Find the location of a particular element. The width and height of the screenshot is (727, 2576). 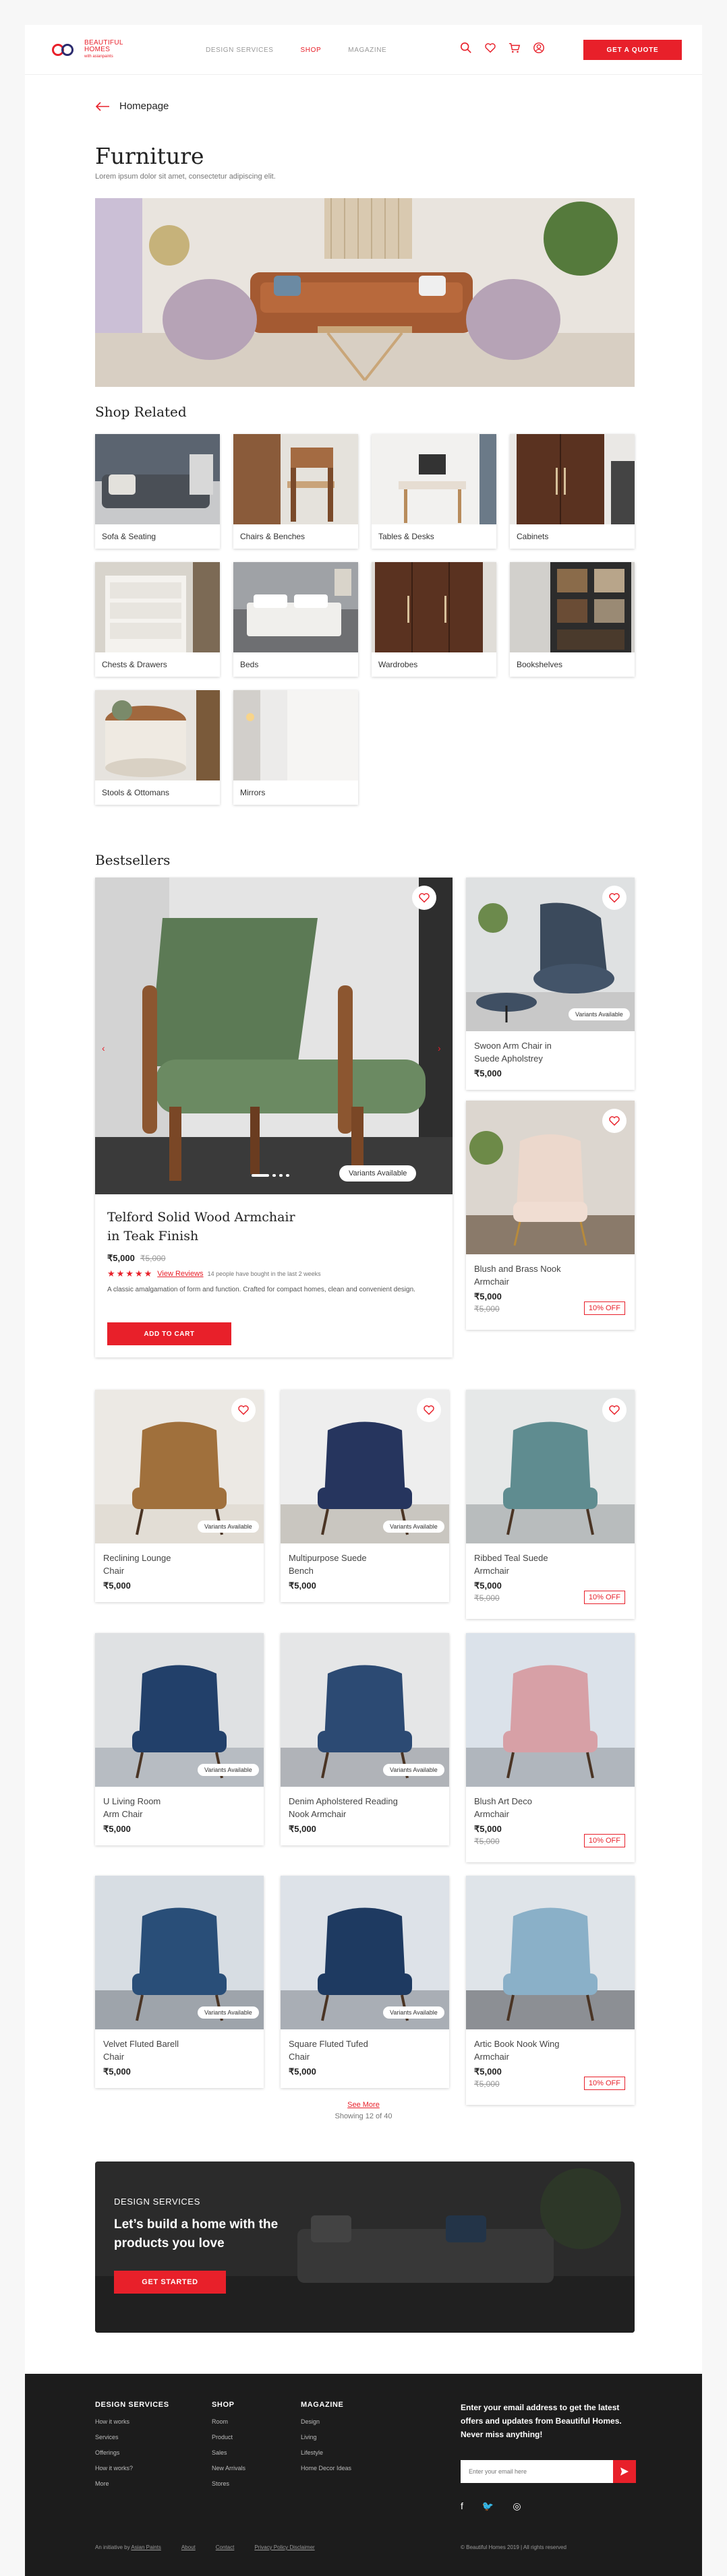

footer-link: Lifestyle is located at coordinates (326, 2453).